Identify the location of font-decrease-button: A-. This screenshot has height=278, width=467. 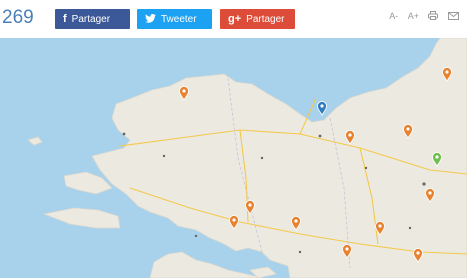
(393, 16).